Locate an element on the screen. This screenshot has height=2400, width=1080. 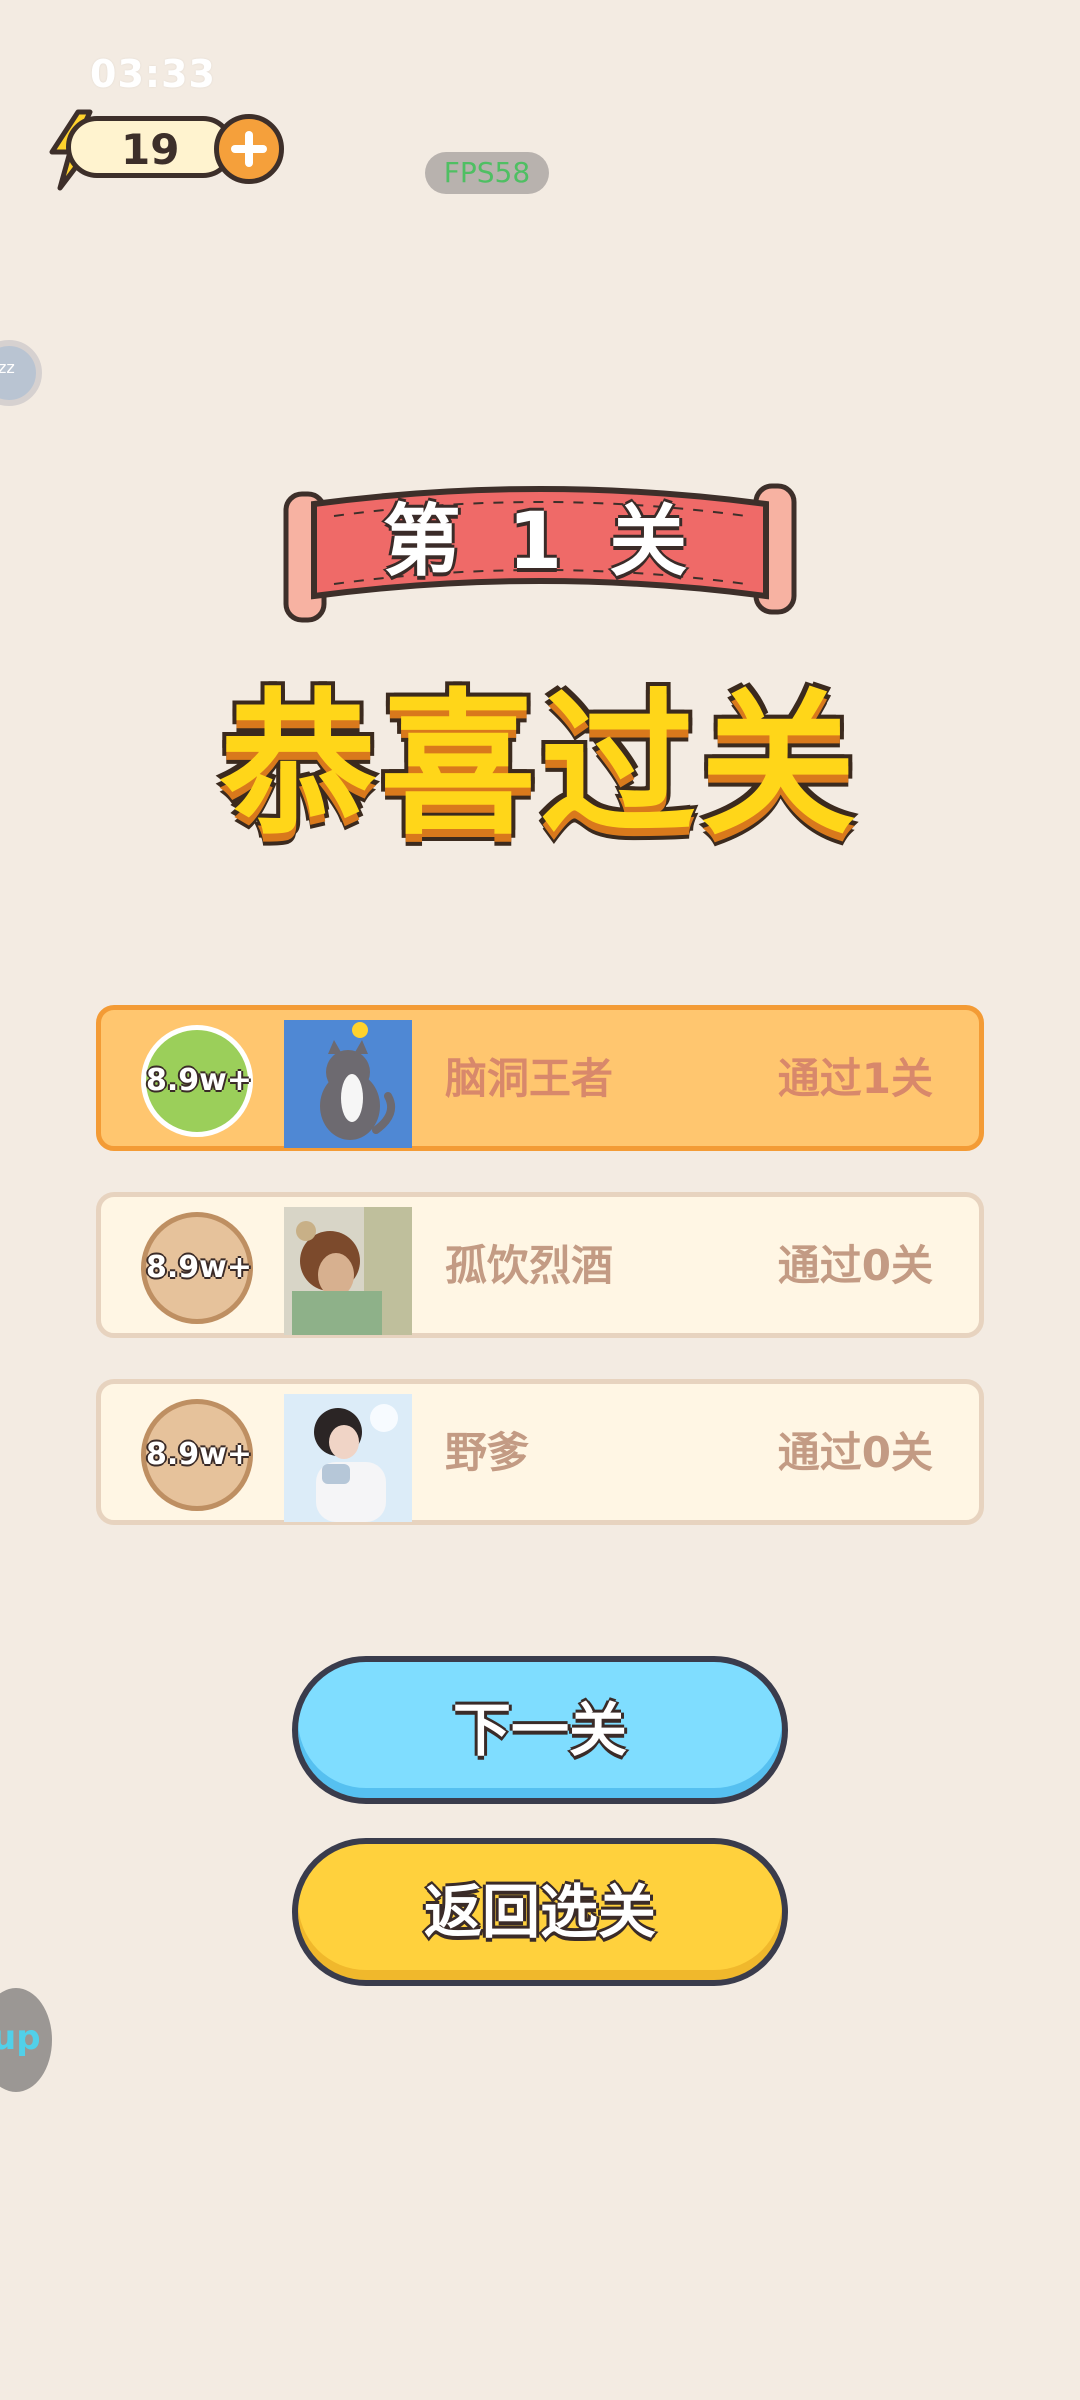
plus-icon is located at coordinates (249, 149).